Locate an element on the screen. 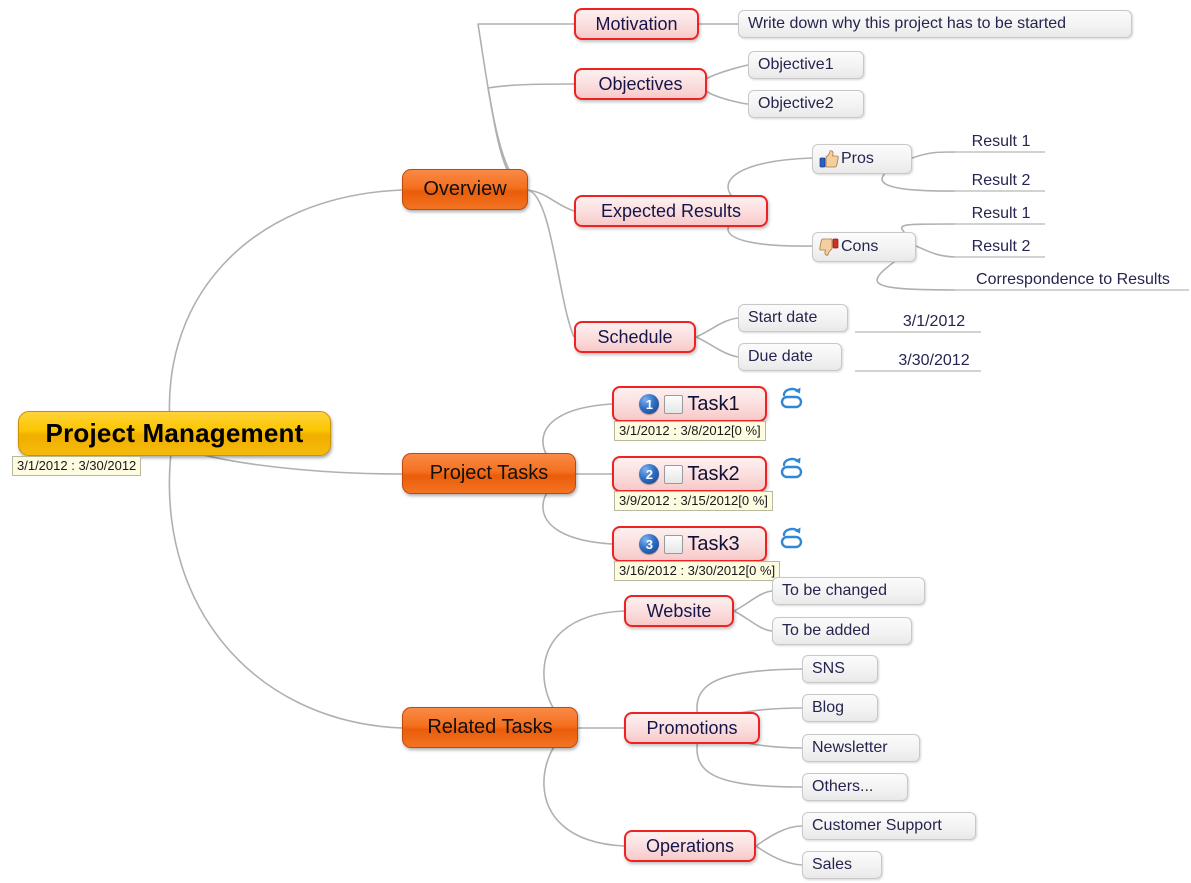  branch-node-overview: Overview is located at coordinates (465, 189).